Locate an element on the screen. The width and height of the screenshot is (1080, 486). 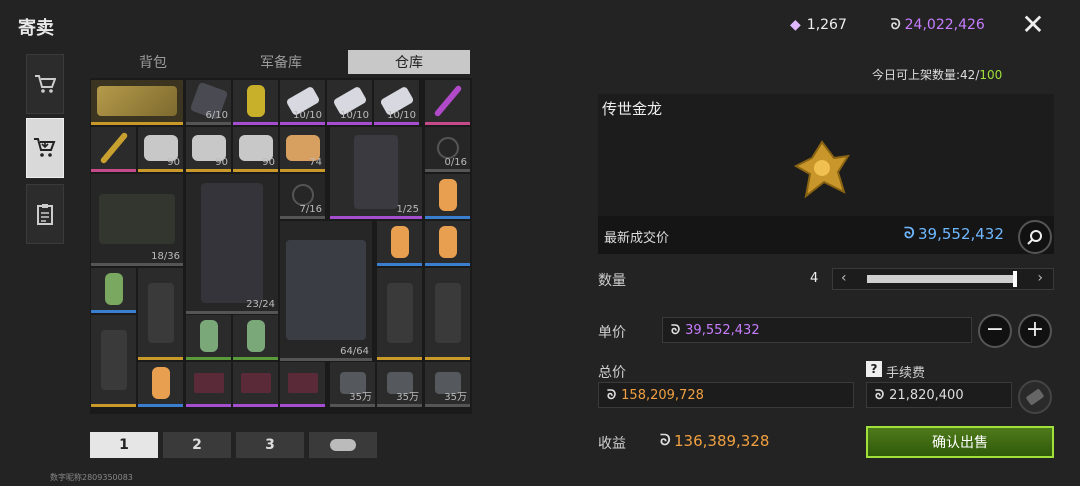
sell-cart-icon is located at coordinates (45, 147).